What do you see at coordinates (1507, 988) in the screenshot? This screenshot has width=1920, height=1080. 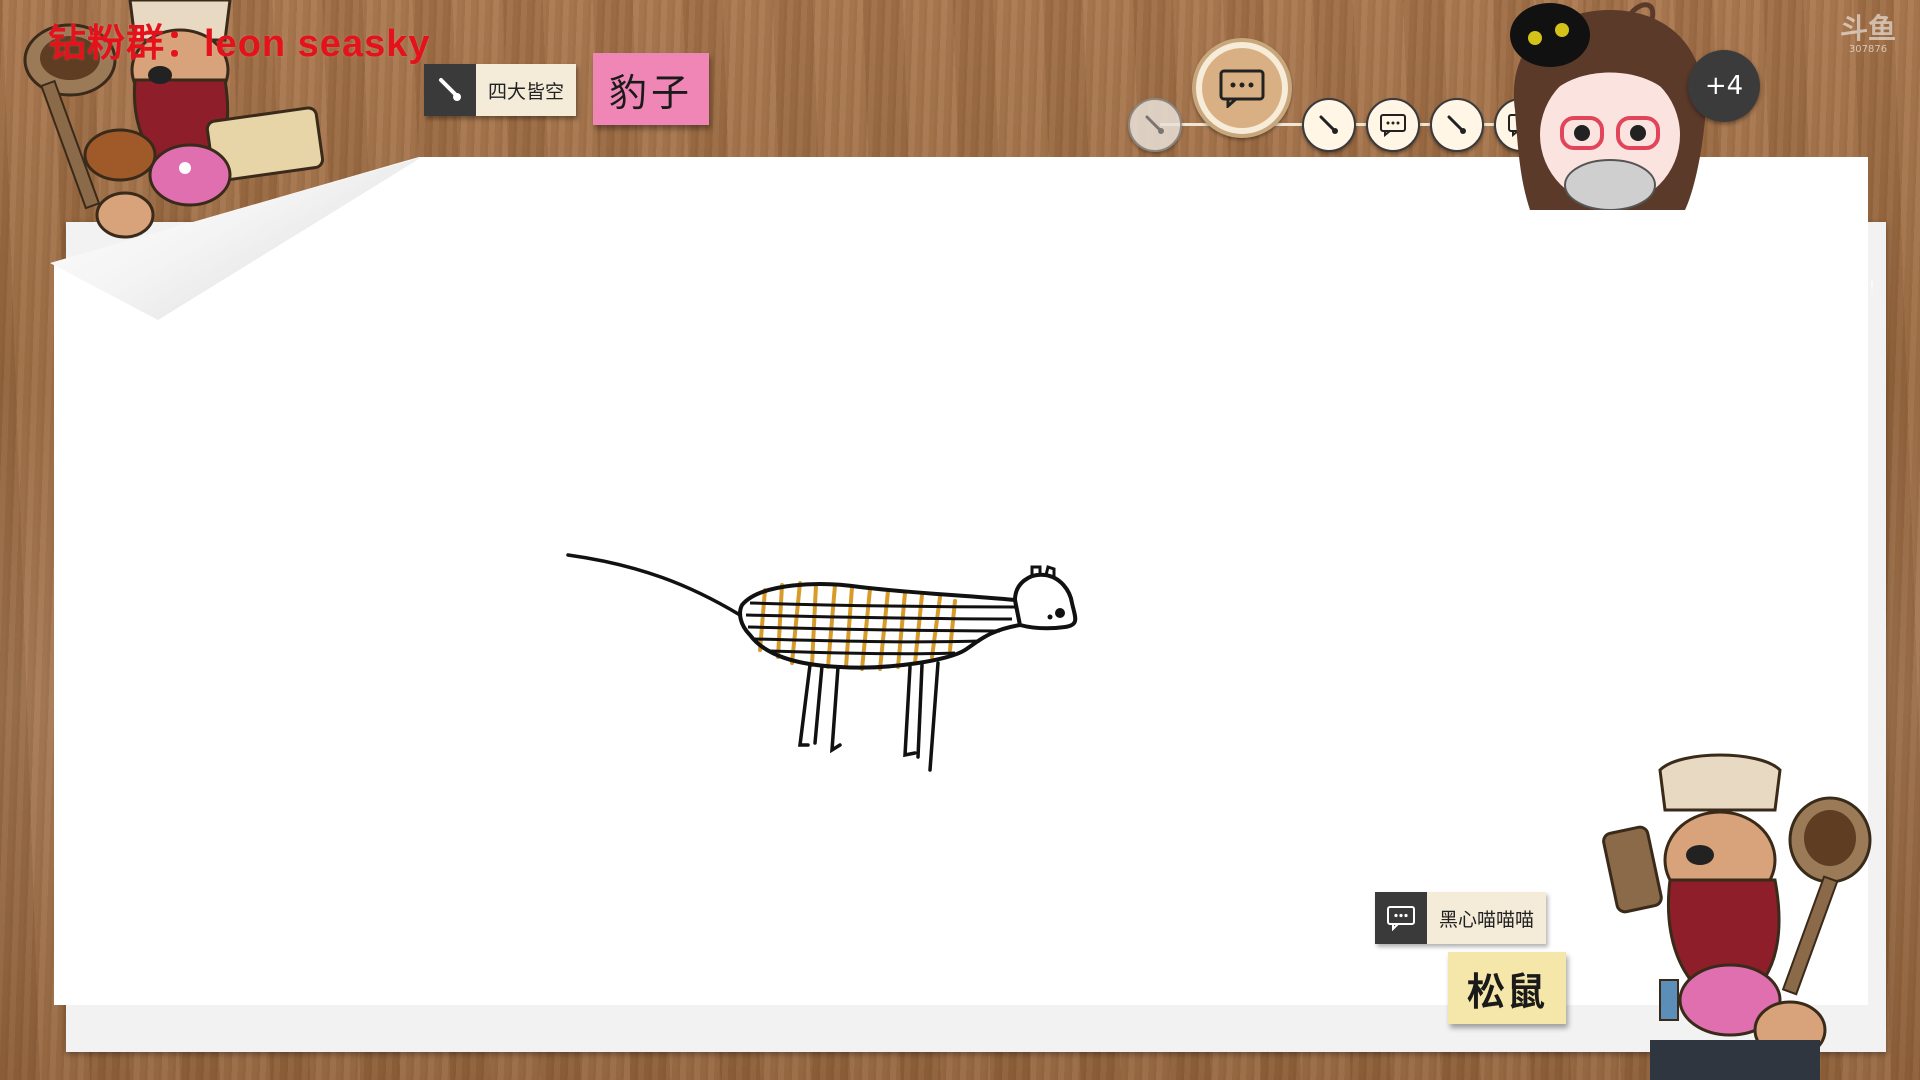 I see `guess-note: 松鼠` at bounding box center [1507, 988].